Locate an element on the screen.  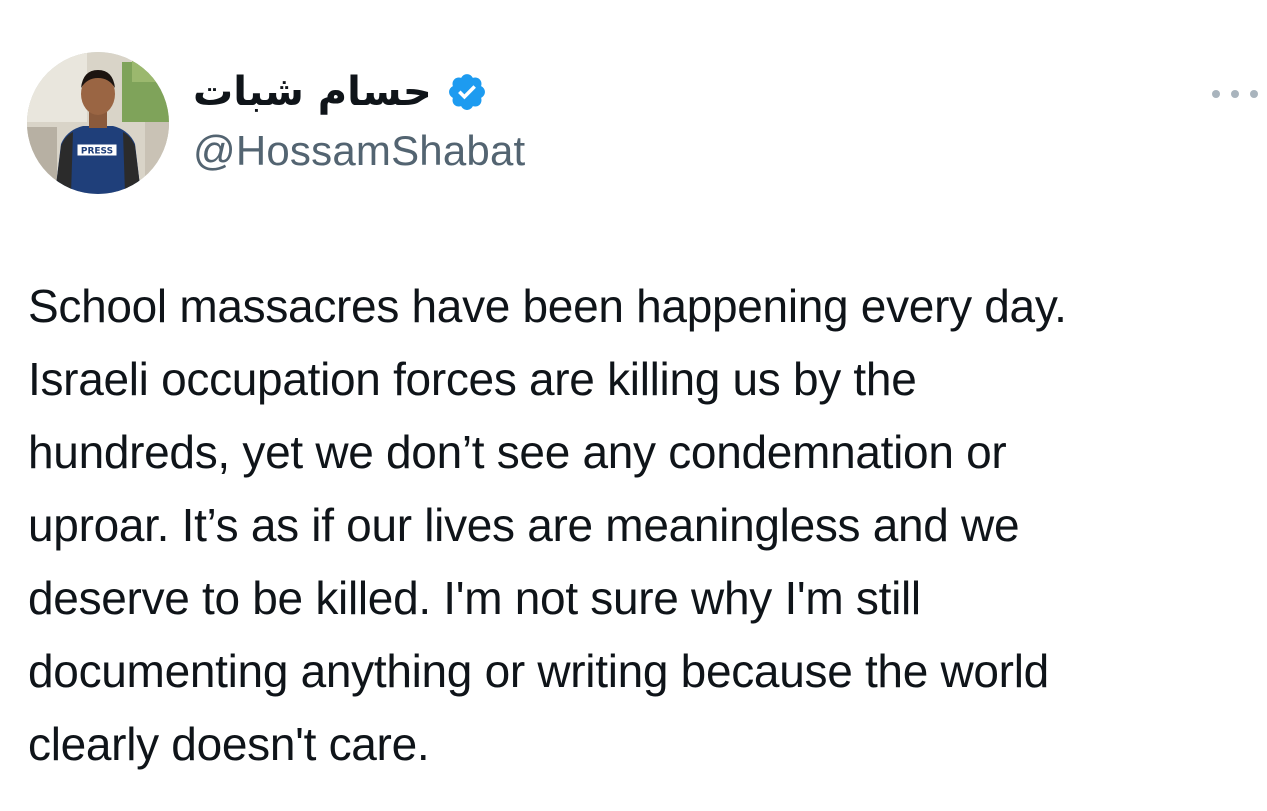
avatar: PRESS is located at coordinates (98, 123).